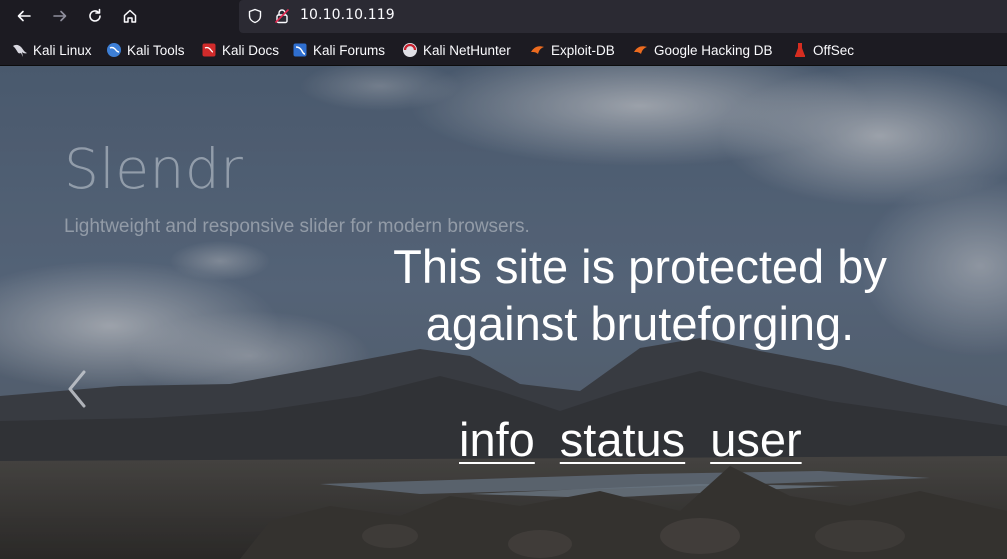 The width and height of the screenshot is (1007, 559). I want to click on nav-links: info status user, so click(630, 439).